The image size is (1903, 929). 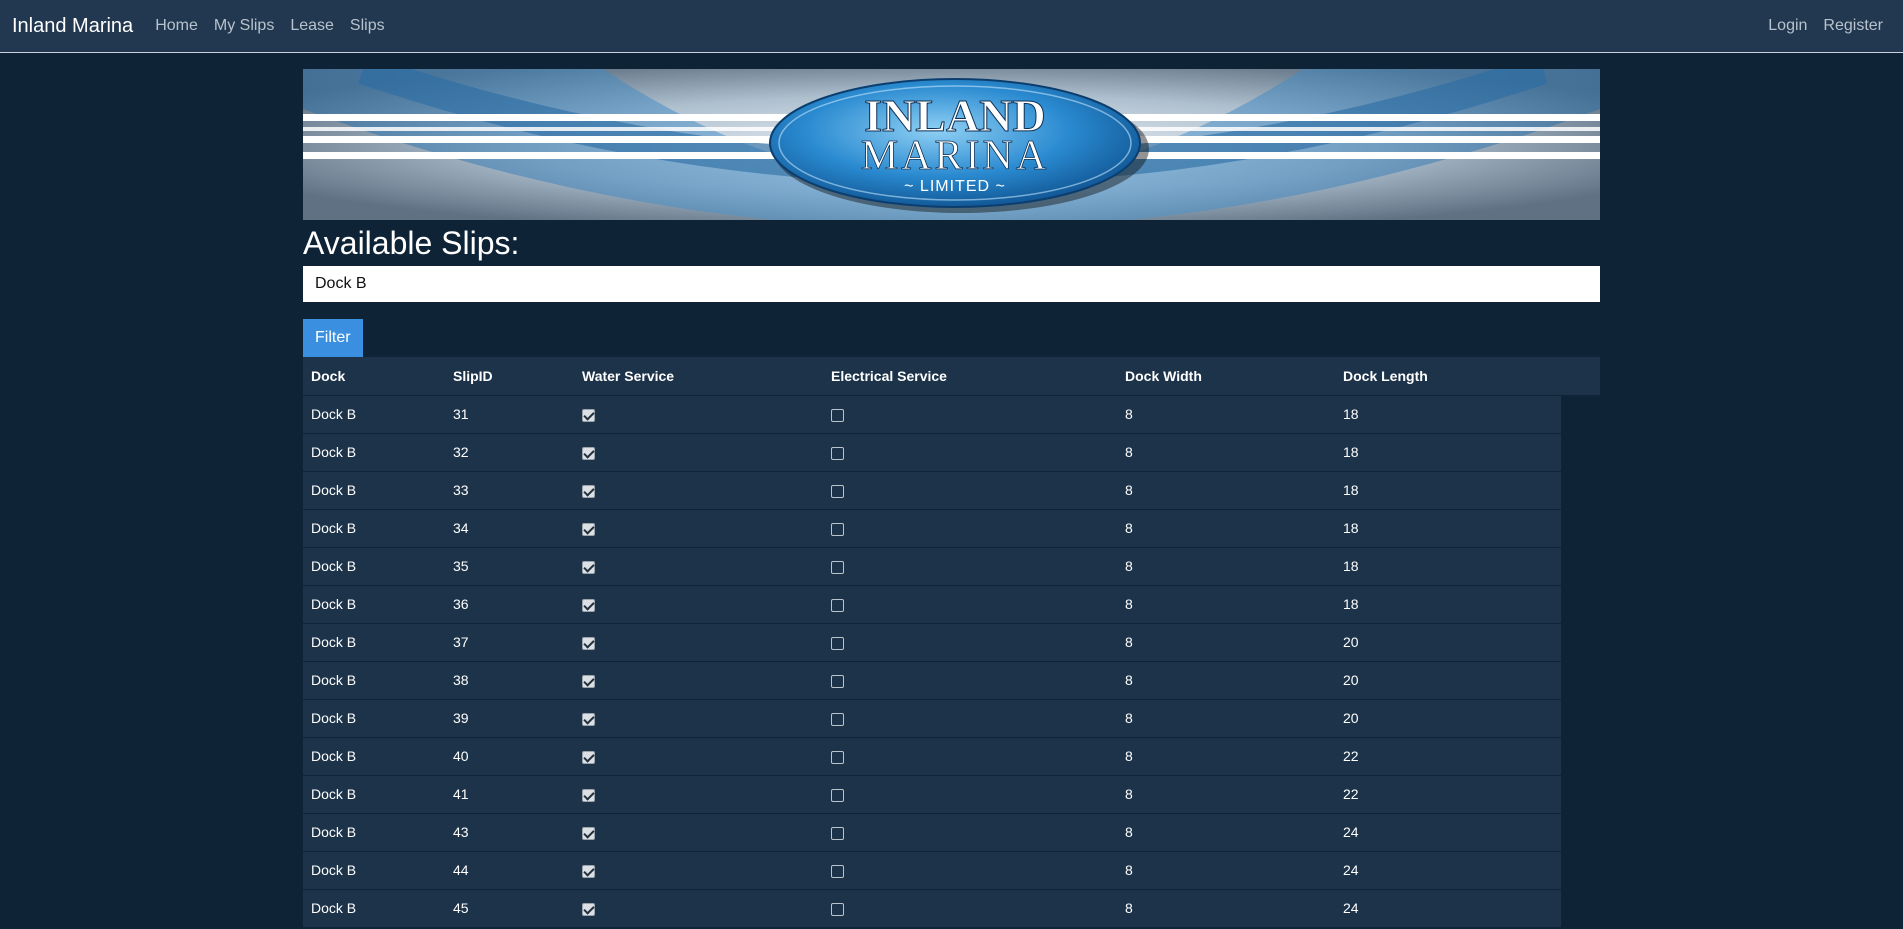 I want to click on nav-account-links: Login Register, so click(x=1825, y=26).